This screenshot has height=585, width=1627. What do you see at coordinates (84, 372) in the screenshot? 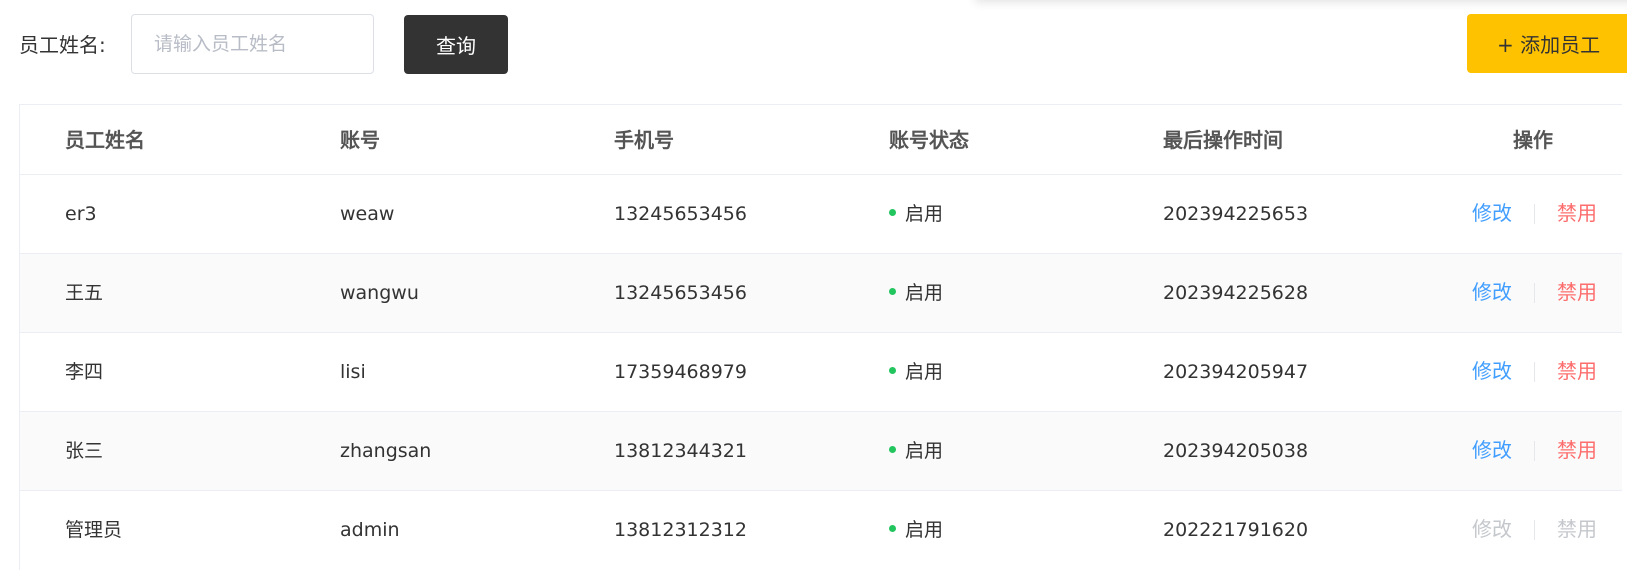
I see `cell-employee-name: 李四` at bounding box center [84, 372].